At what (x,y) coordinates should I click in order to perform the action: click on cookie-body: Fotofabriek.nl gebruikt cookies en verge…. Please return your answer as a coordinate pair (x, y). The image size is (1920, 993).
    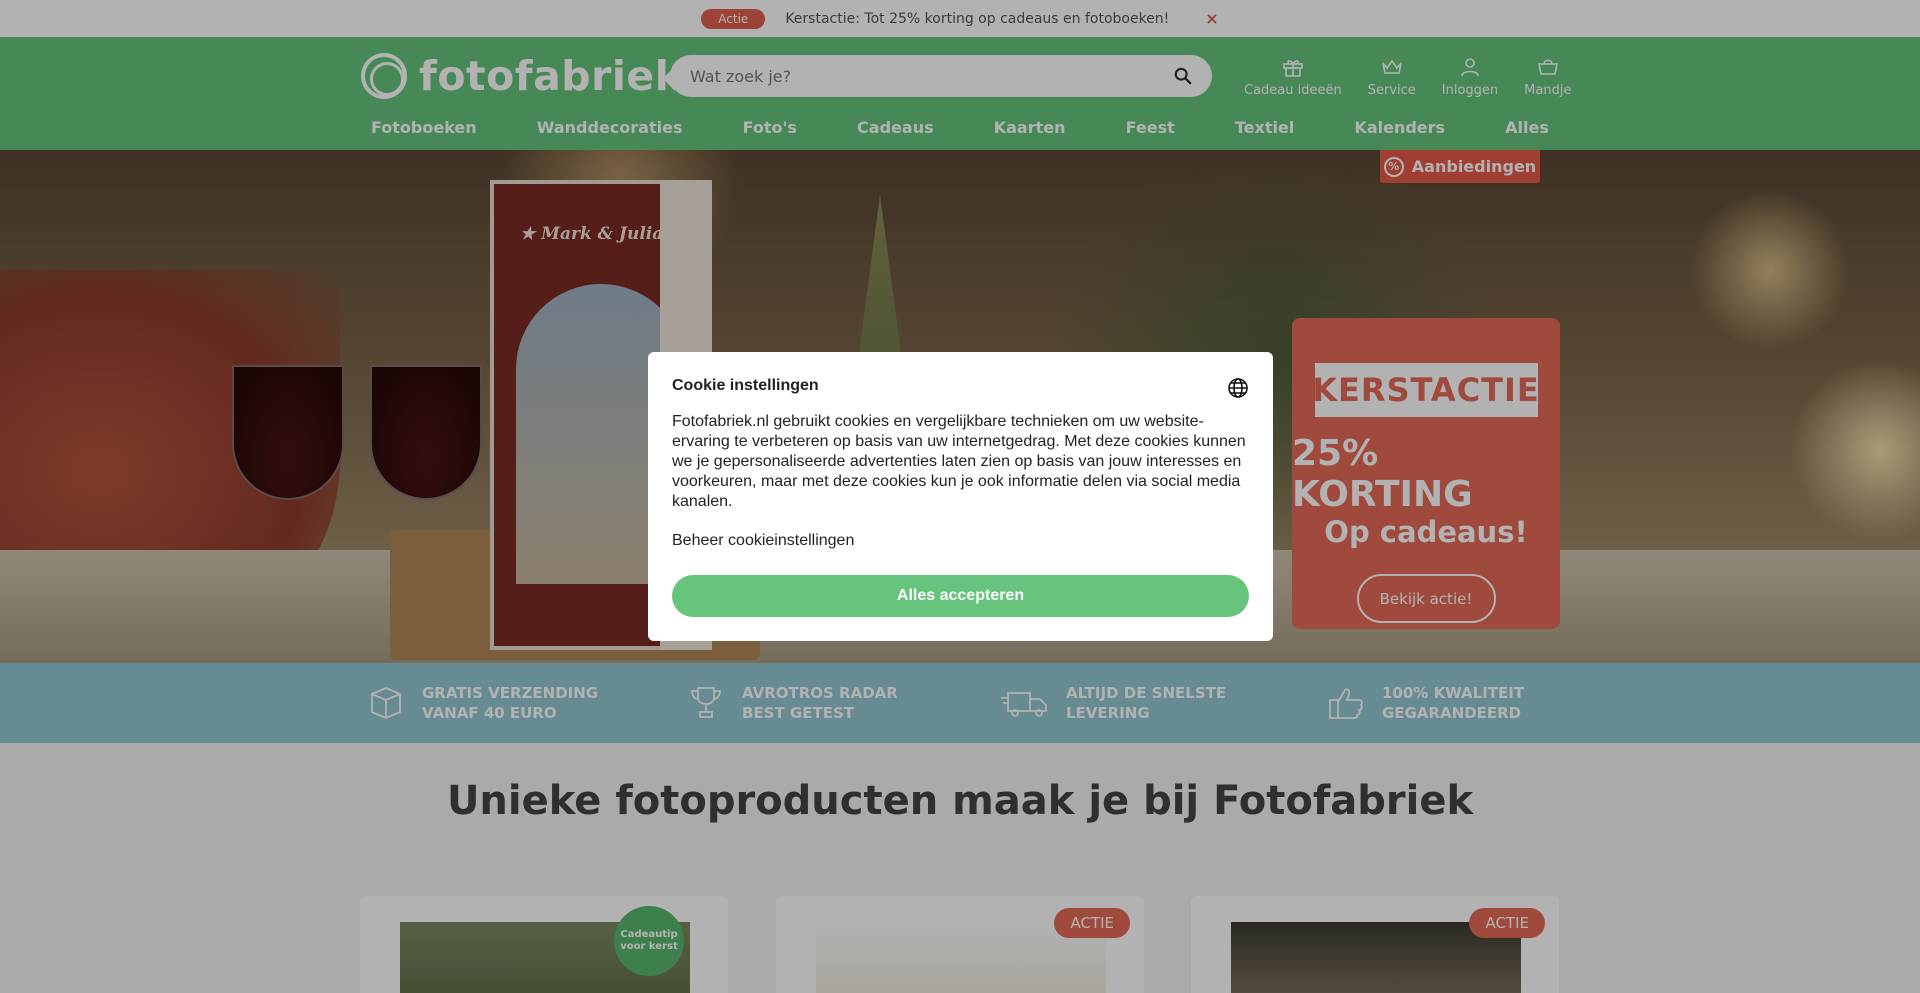
    Looking at the image, I should click on (959, 461).